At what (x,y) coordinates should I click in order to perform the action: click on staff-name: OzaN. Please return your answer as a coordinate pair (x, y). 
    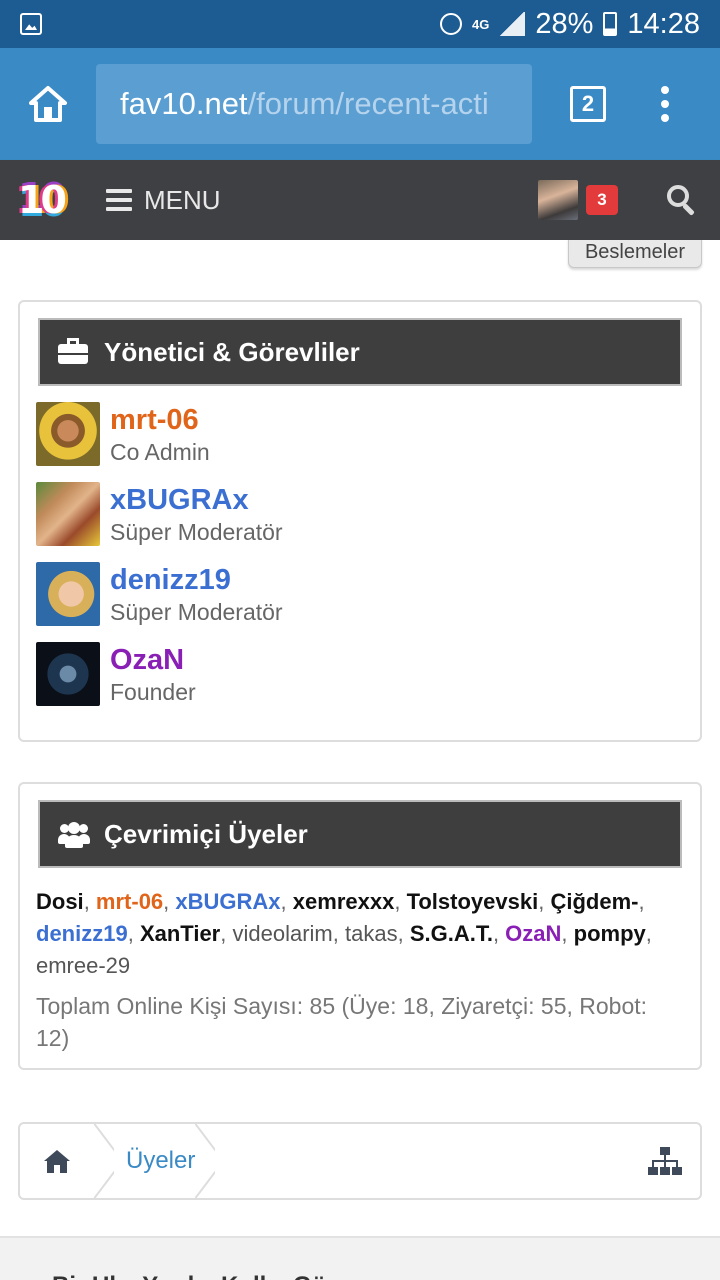
    Looking at the image, I should click on (153, 660).